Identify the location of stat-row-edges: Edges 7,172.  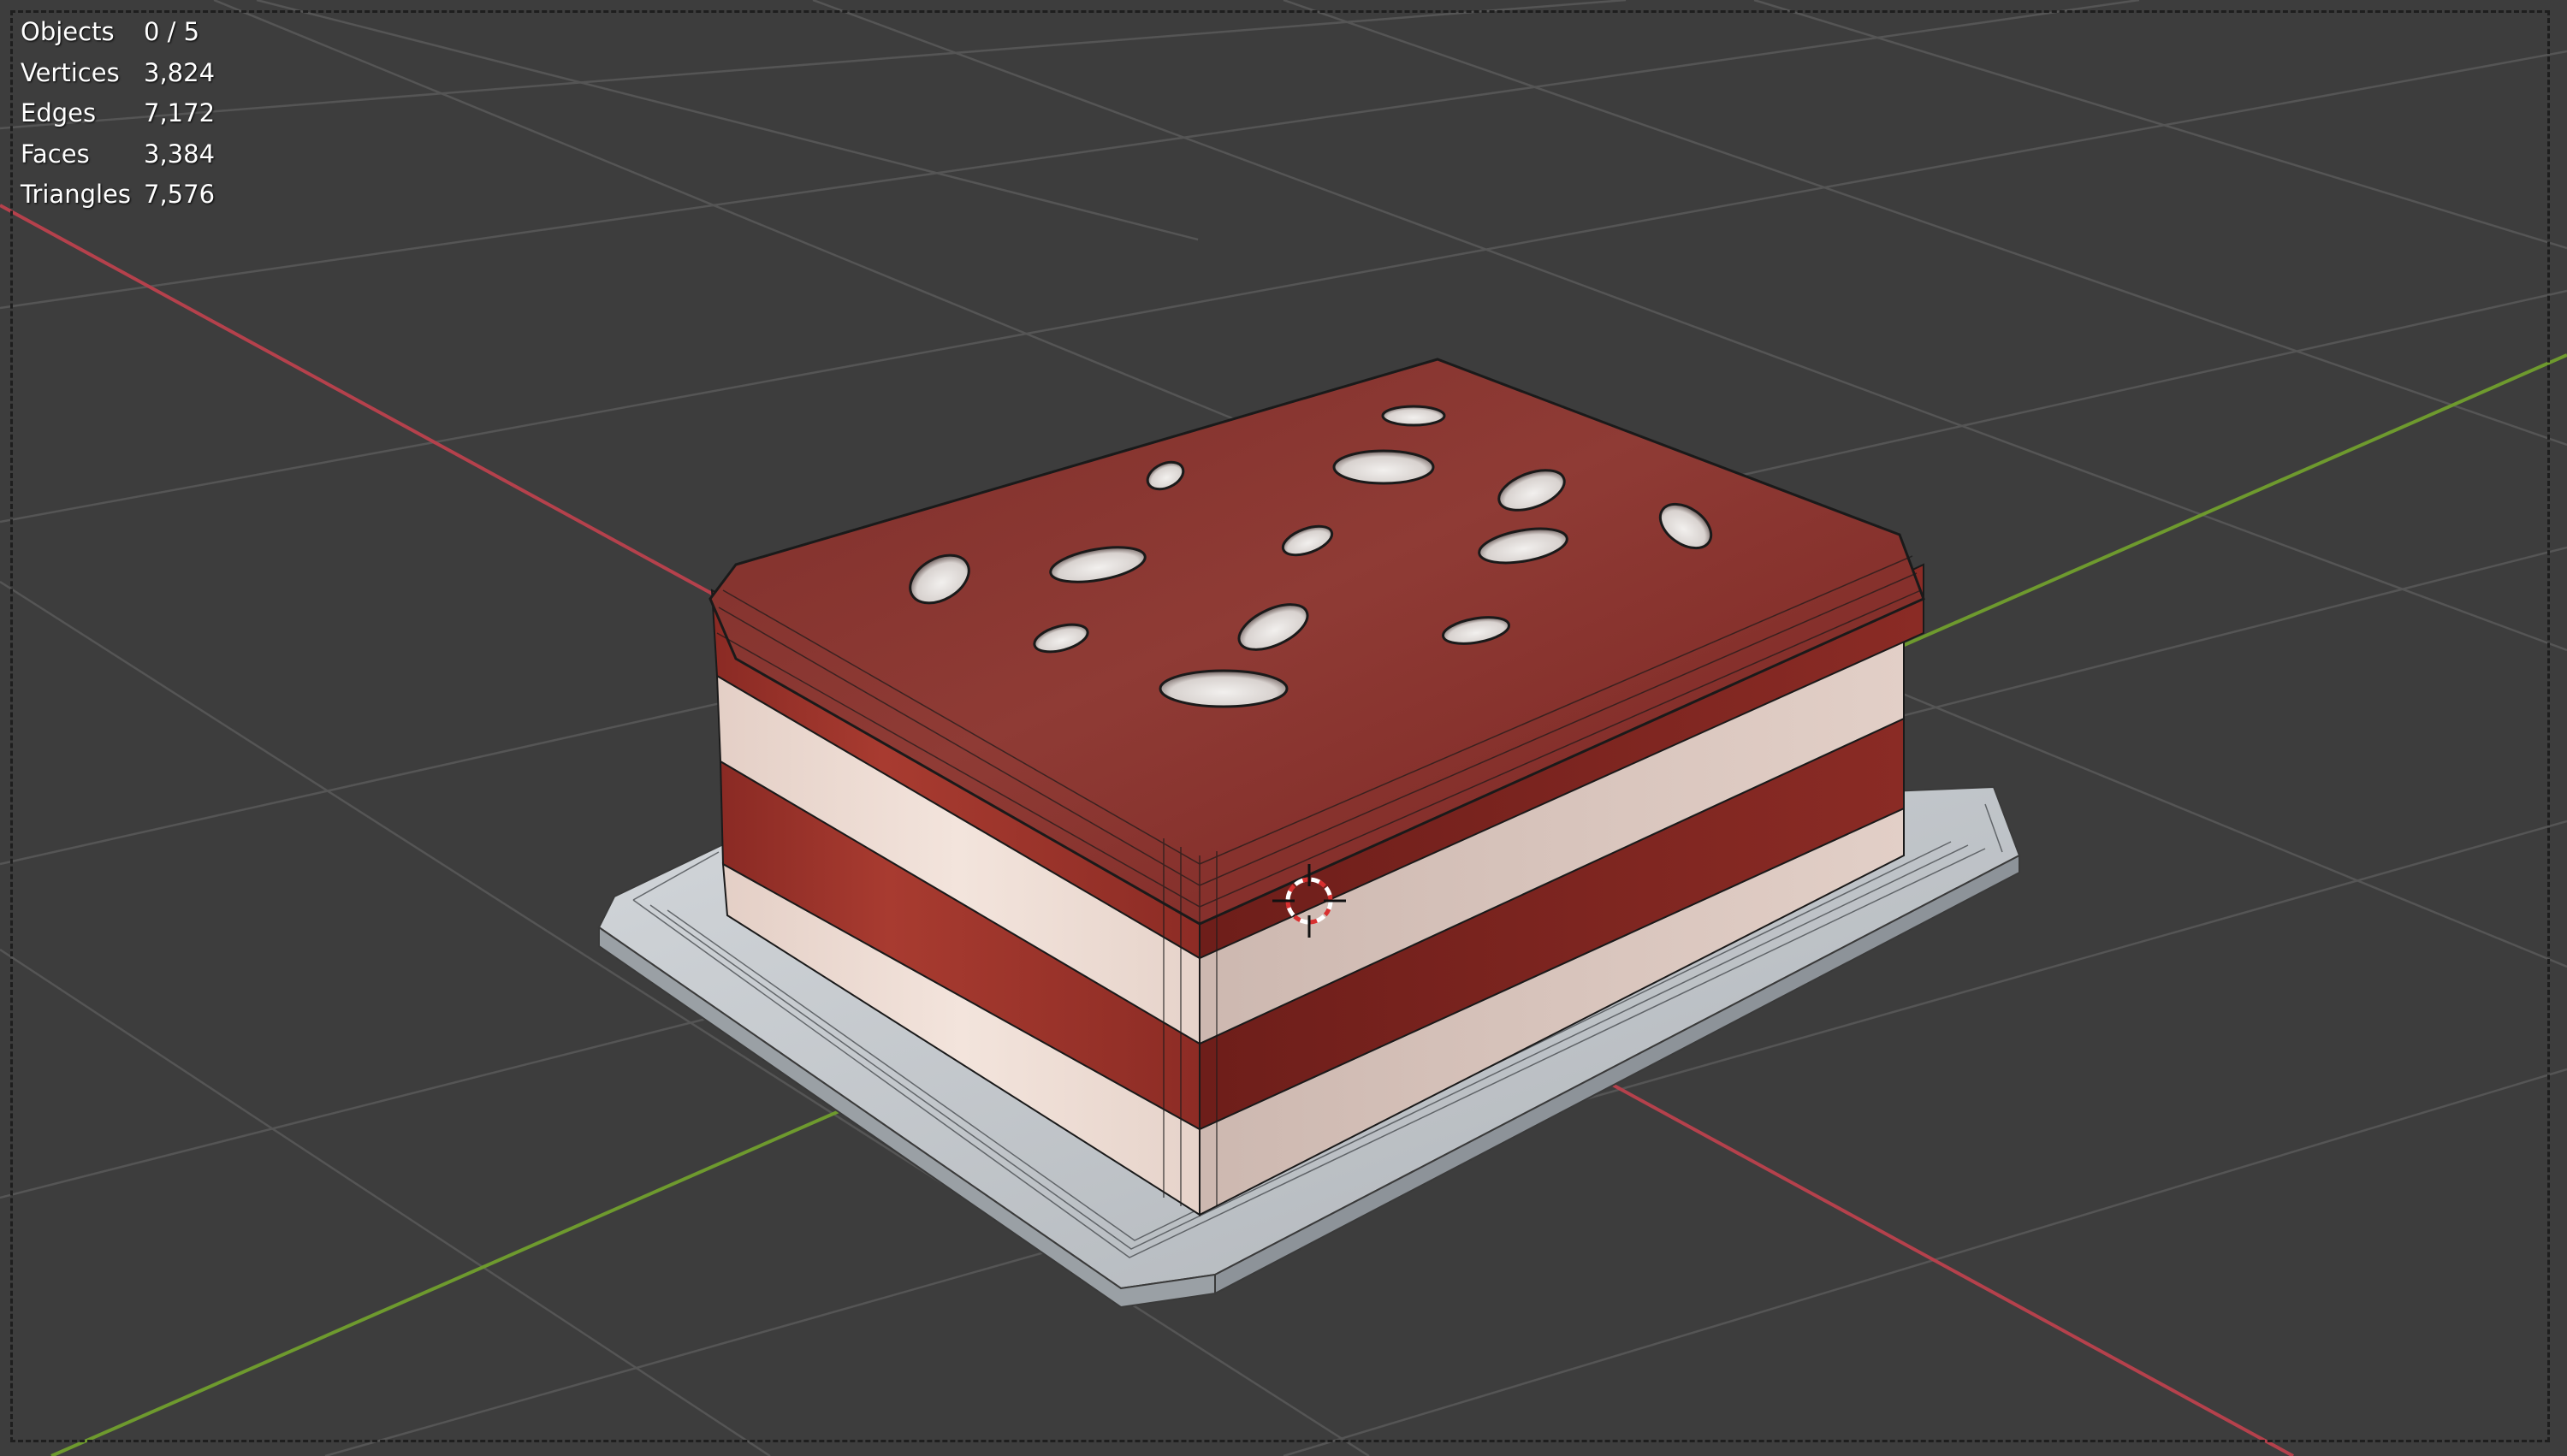
(133, 114).